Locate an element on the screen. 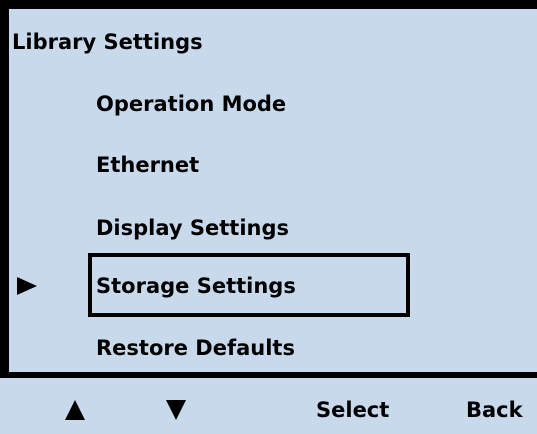  menu-item-restore-defaults: Restore Defaults is located at coordinates (195, 348).